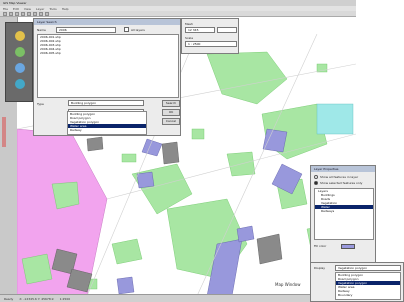 The image size is (404, 302). I want to click on kind-select: Building polygon, so click(106, 103).